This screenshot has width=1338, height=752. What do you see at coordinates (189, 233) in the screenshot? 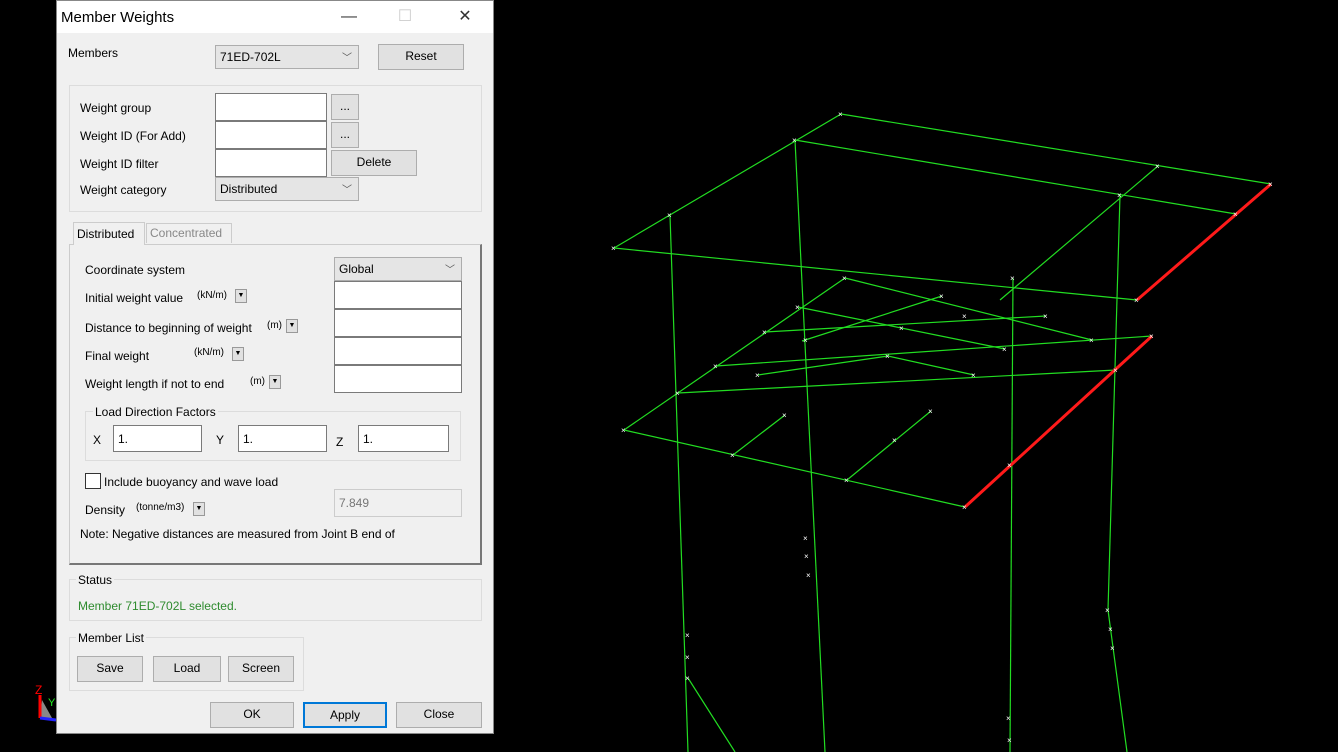
I see `tab-concentrated: Concentrated` at bounding box center [189, 233].